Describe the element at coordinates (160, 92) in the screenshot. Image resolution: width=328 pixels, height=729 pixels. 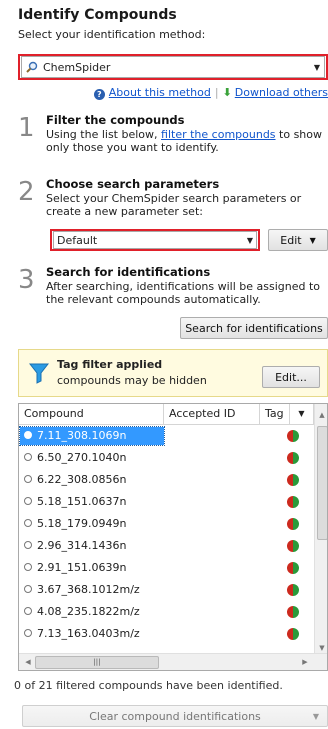
I see `about-method-link: About this method` at that location.